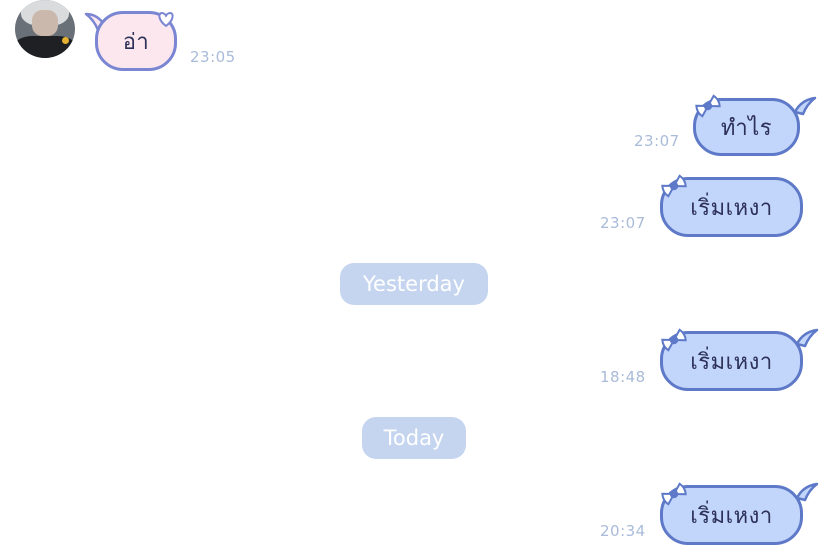 The height and width of the screenshot is (558, 828). I want to click on heart-icon, so click(166, 19).